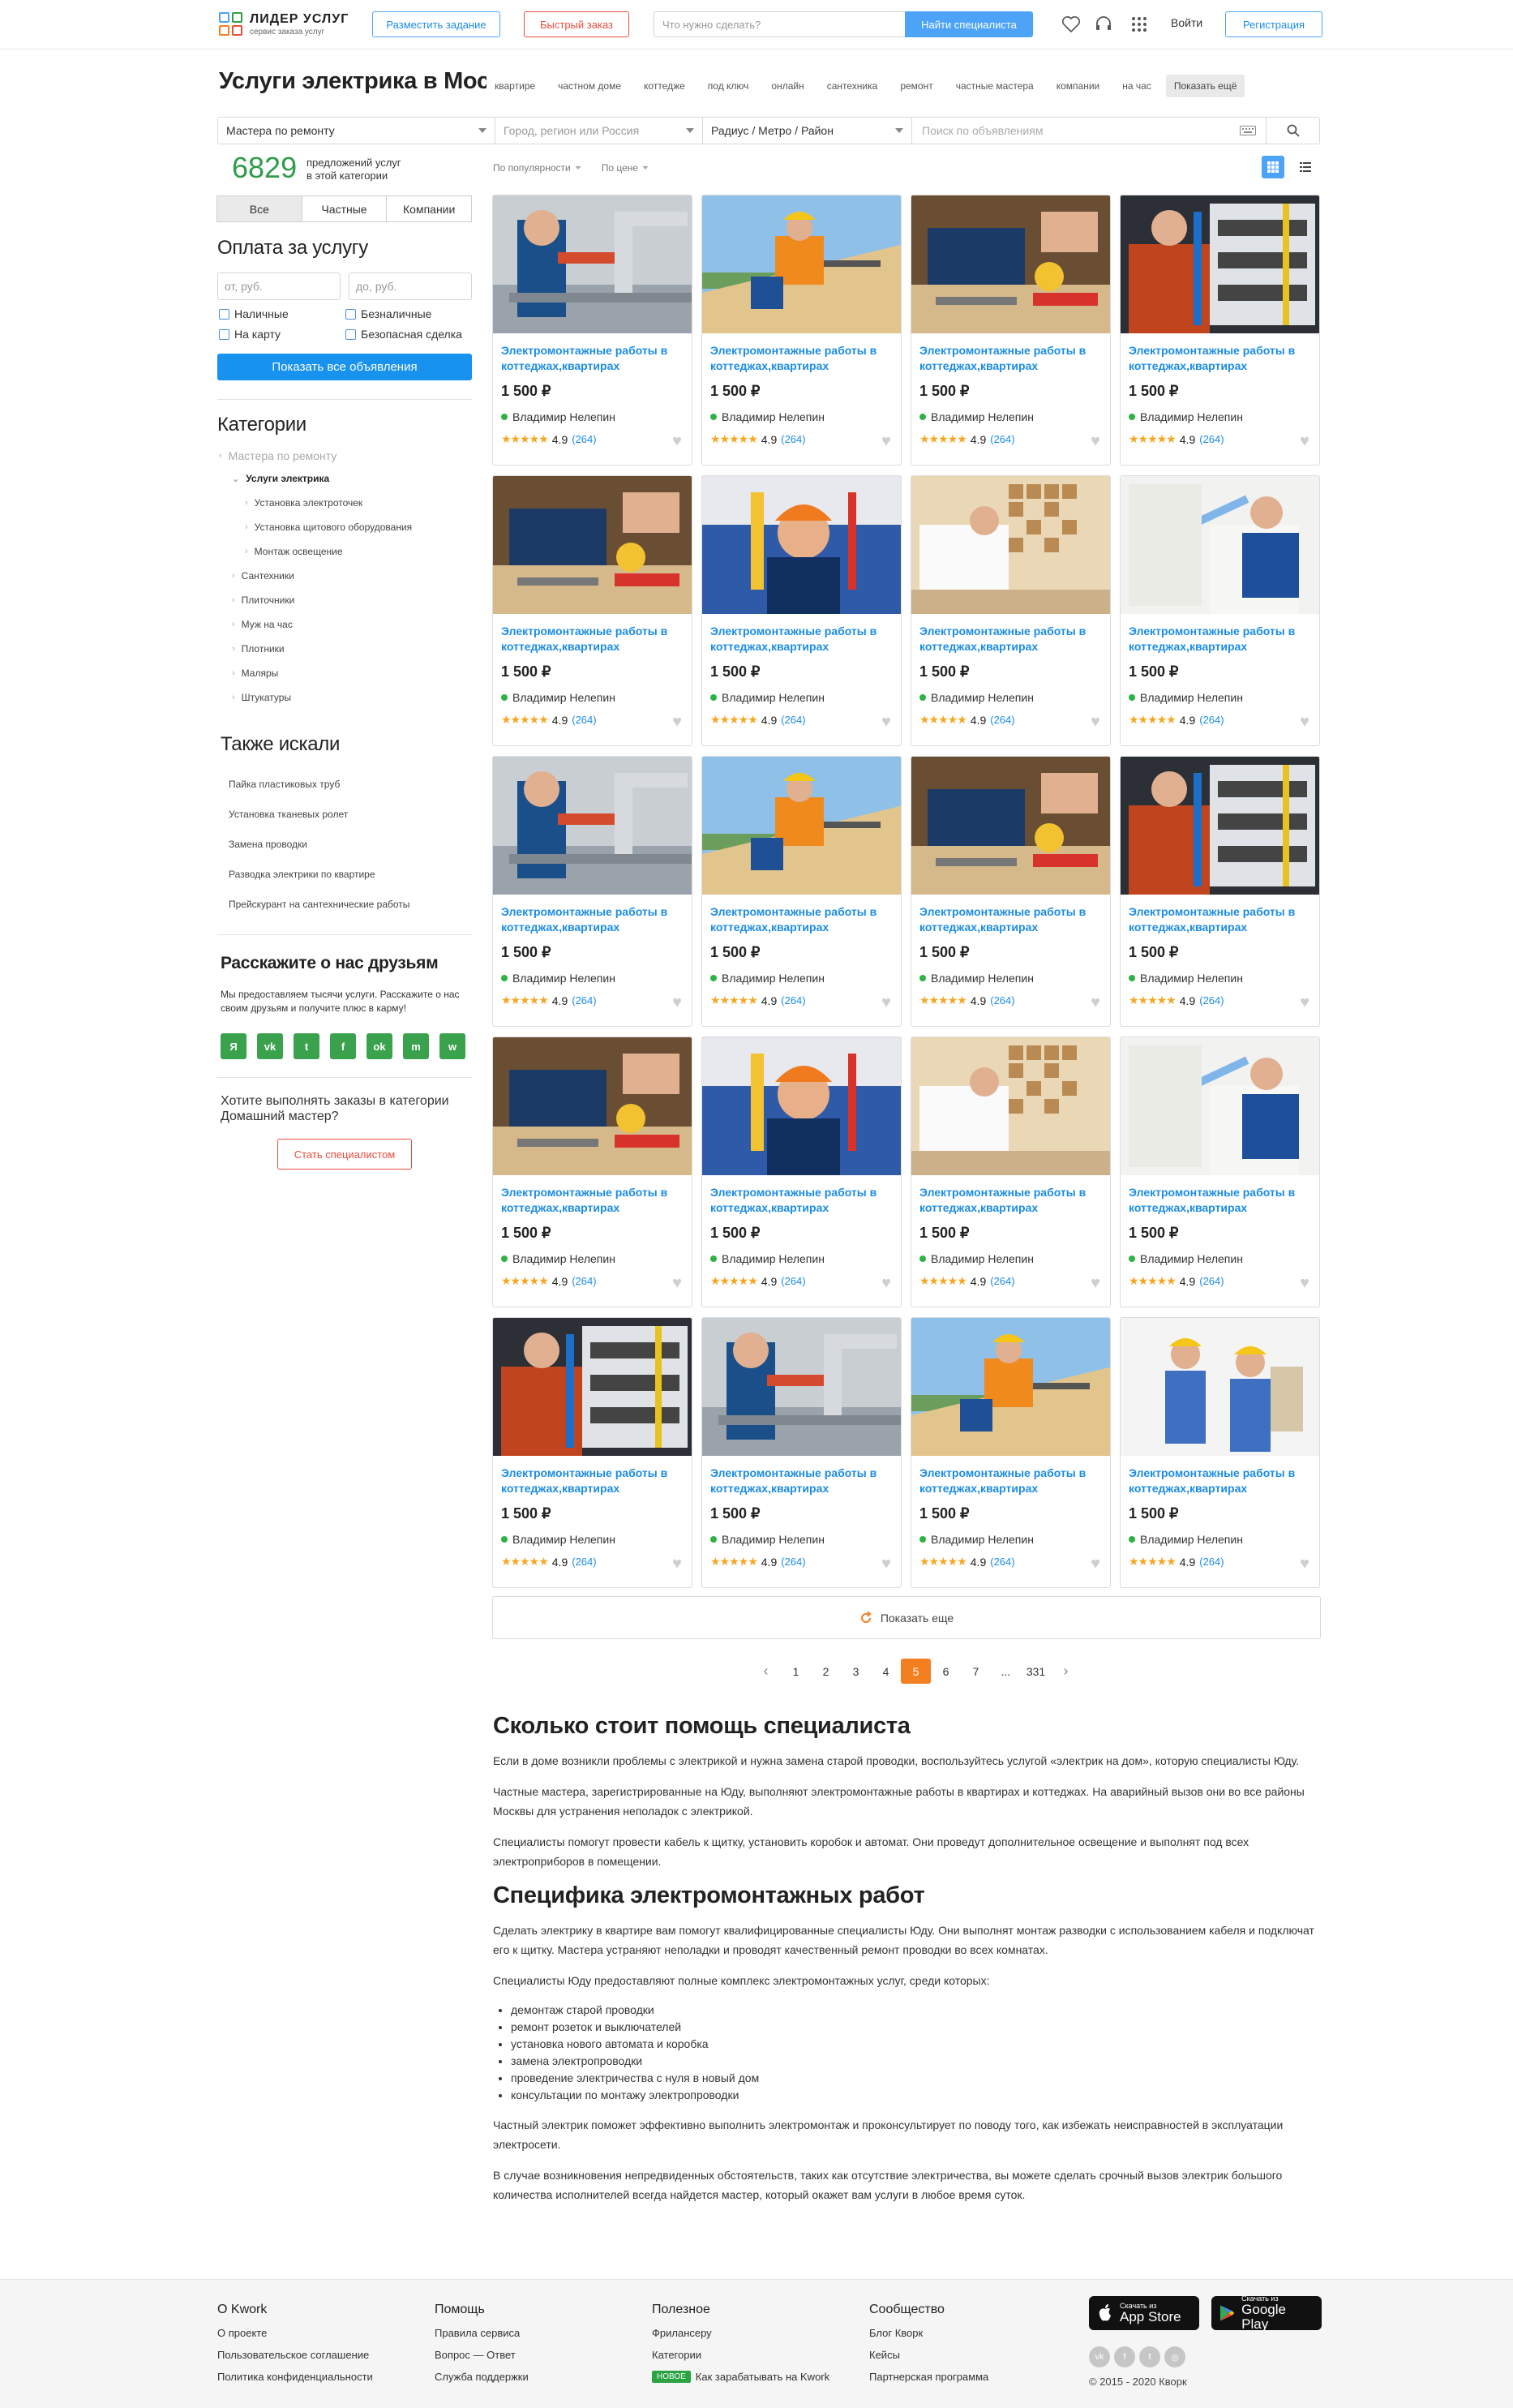 This screenshot has width=1513, height=2408. What do you see at coordinates (254, 313) in the screenshot?
I see `payment-cash-checkbox: Наличные` at bounding box center [254, 313].